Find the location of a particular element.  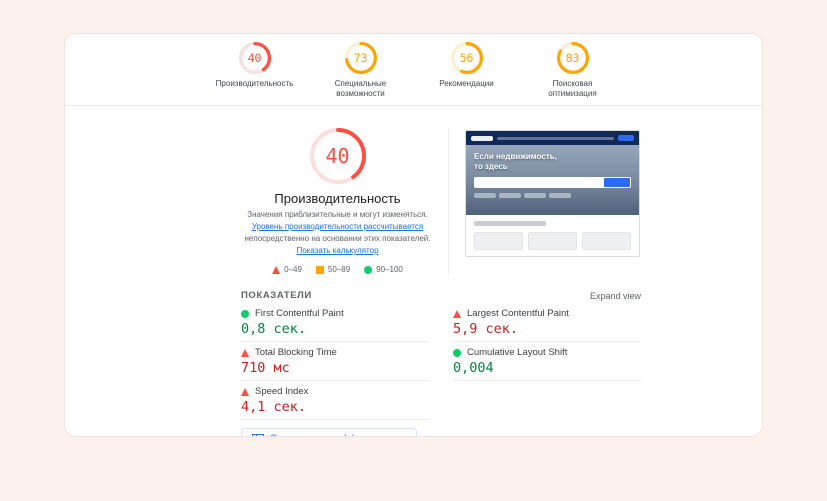

score-best-practices: 56 Рекомендации is located at coordinates (467, 70).